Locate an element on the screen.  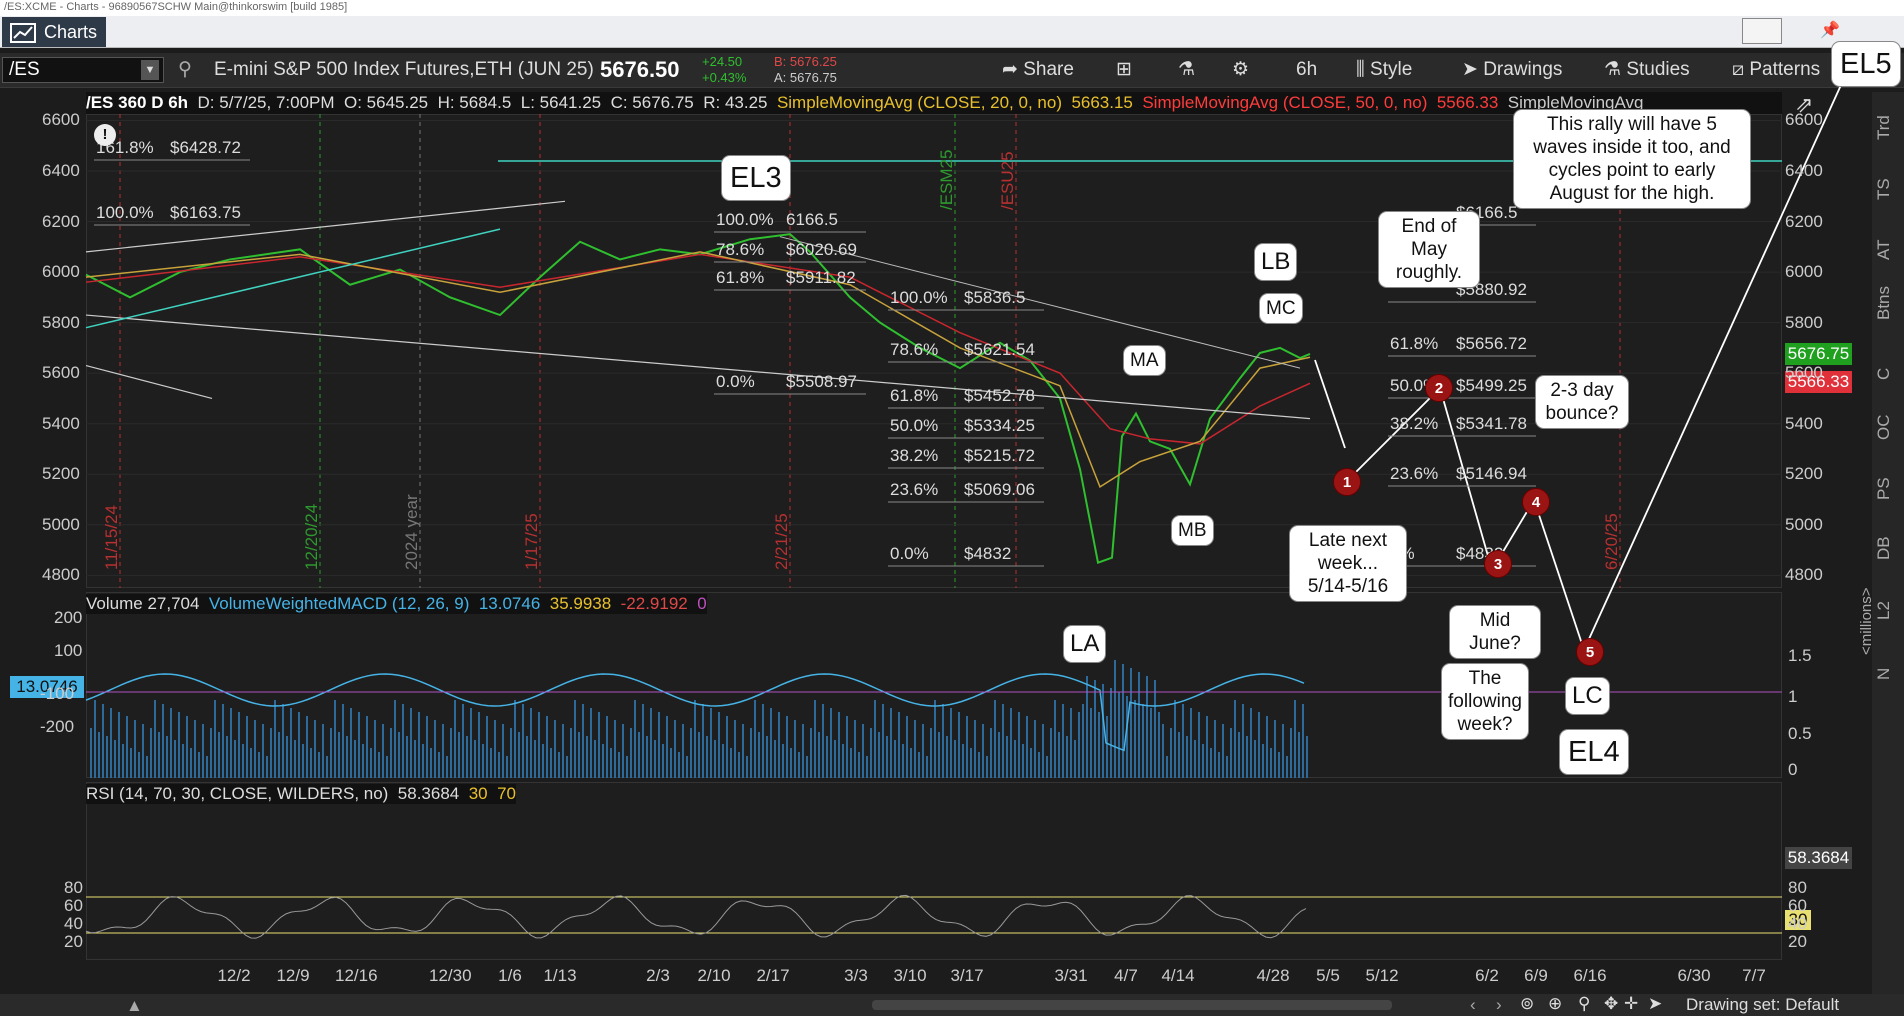
fib-center-level: 38.2% is located at coordinates (914, 455).